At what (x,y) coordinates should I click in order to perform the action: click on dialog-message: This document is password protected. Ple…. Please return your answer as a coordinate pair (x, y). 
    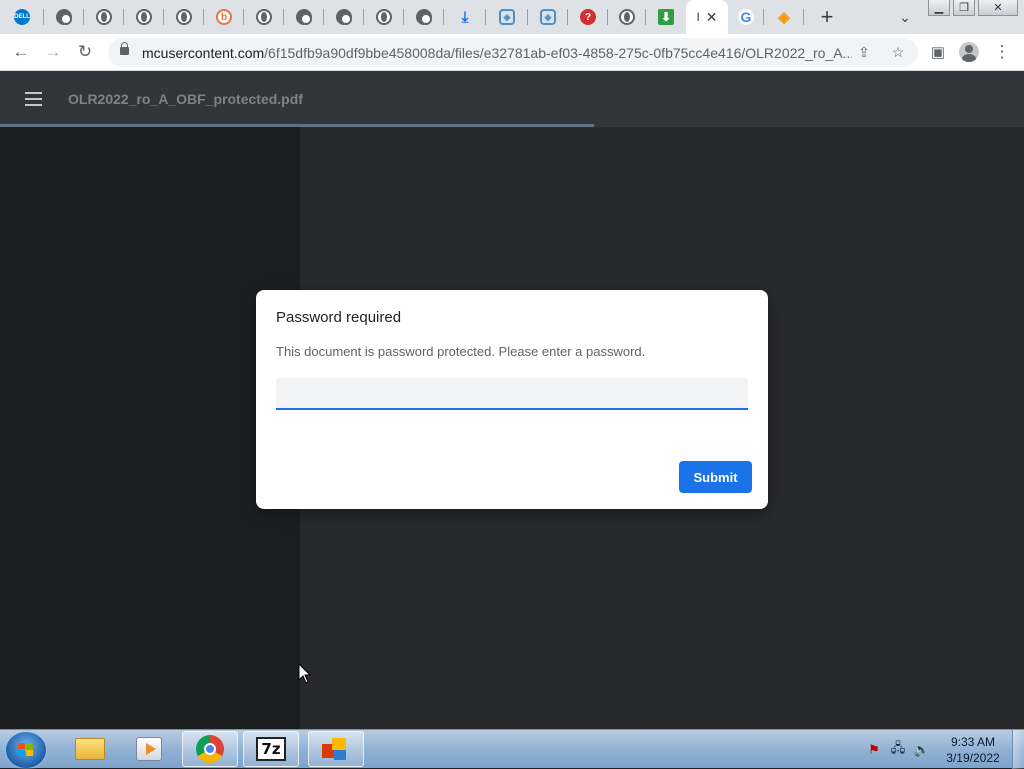
    Looking at the image, I should click on (461, 351).